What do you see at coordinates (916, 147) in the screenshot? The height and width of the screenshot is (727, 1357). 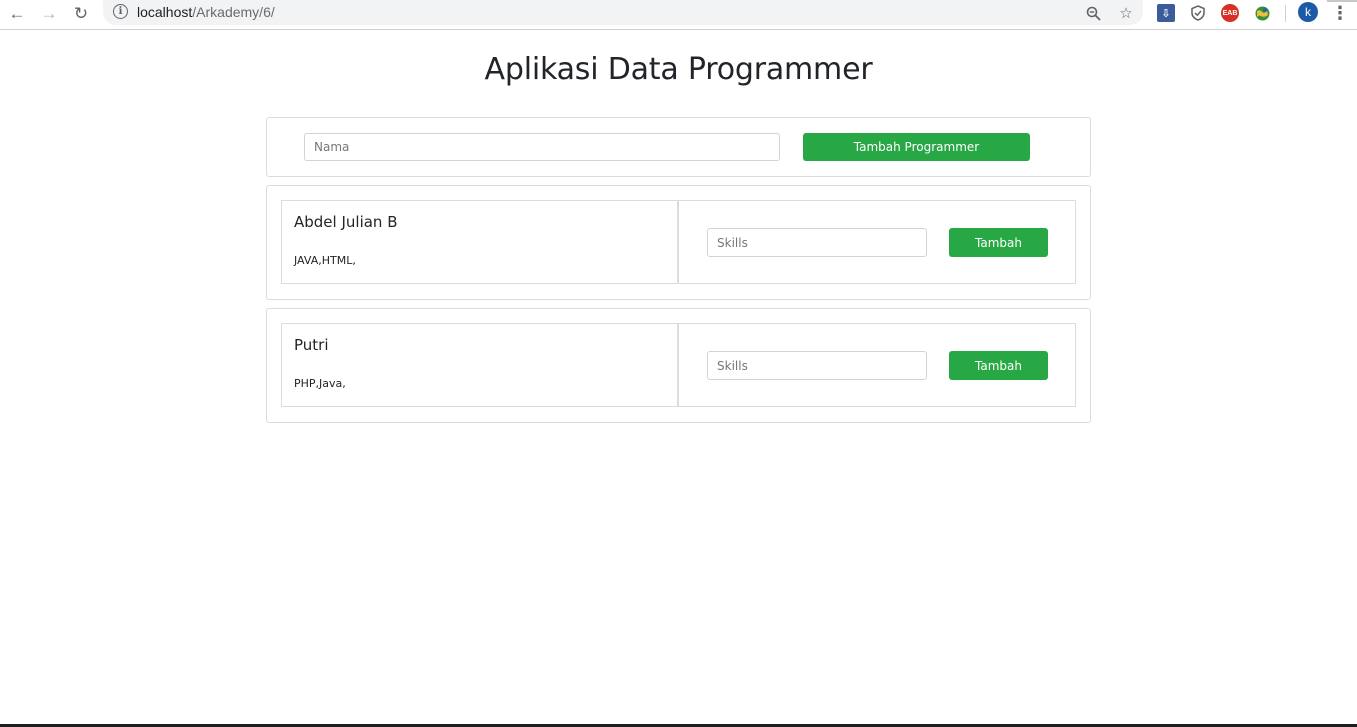 I see `add-programmer-button: Tambah Programmer` at bounding box center [916, 147].